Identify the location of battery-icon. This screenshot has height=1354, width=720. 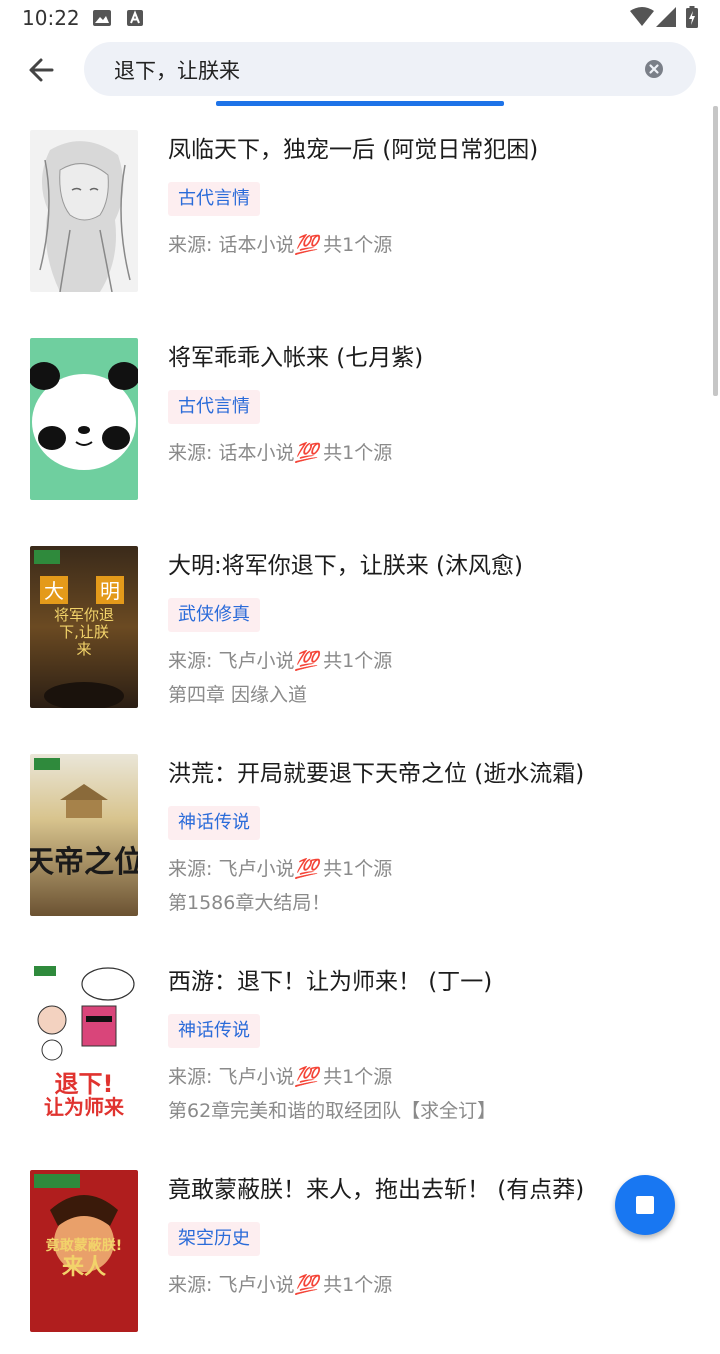
(692, 17).